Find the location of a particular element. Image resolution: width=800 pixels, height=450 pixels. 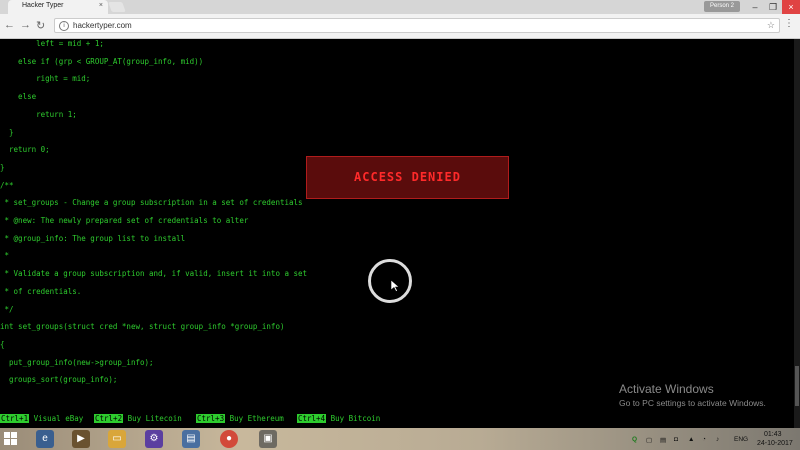

address-bar: i hackertyper.com ☆ is located at coordinates (417, 25).